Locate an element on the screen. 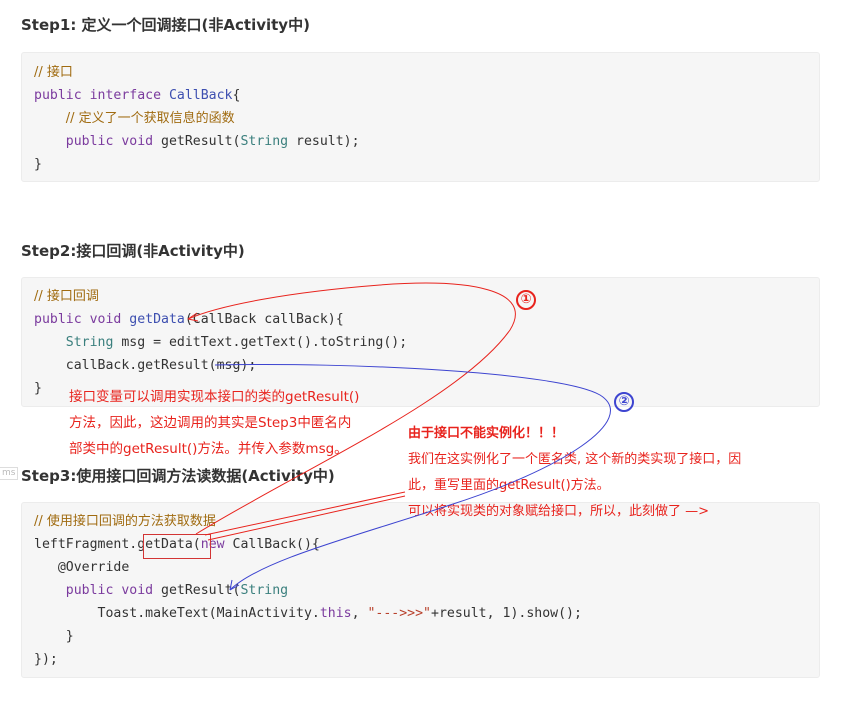 Image resolution: width=849 pixels, height=711 pixels. code-token: ).show(); is located at coordinates (546, 613).